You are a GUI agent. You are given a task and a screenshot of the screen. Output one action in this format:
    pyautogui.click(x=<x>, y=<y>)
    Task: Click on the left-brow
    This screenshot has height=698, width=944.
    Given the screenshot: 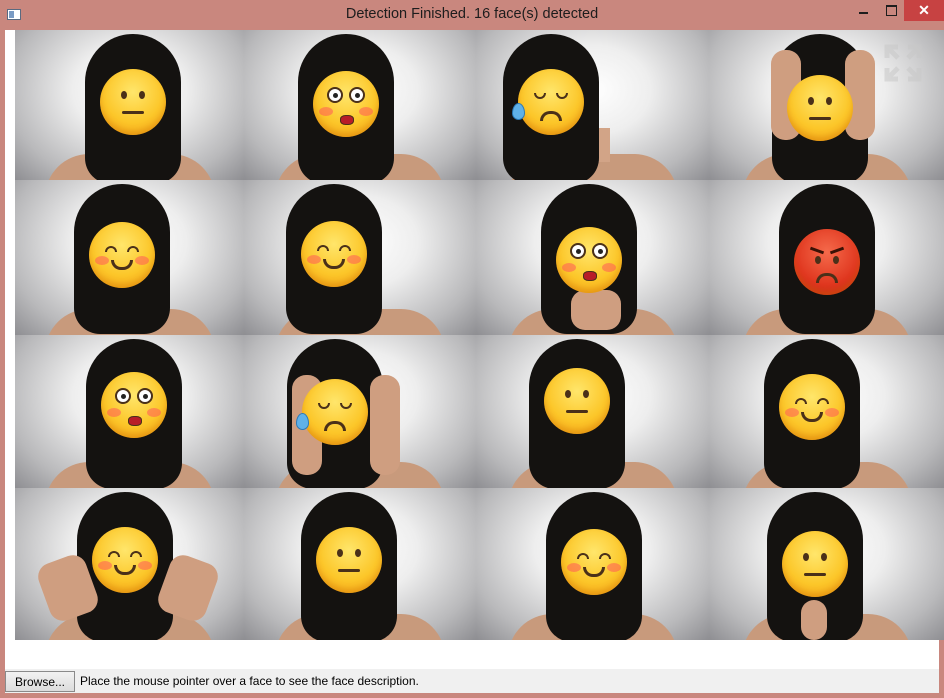 What is the action you would take?
    pyautogui.click(x=817, y=250)
    